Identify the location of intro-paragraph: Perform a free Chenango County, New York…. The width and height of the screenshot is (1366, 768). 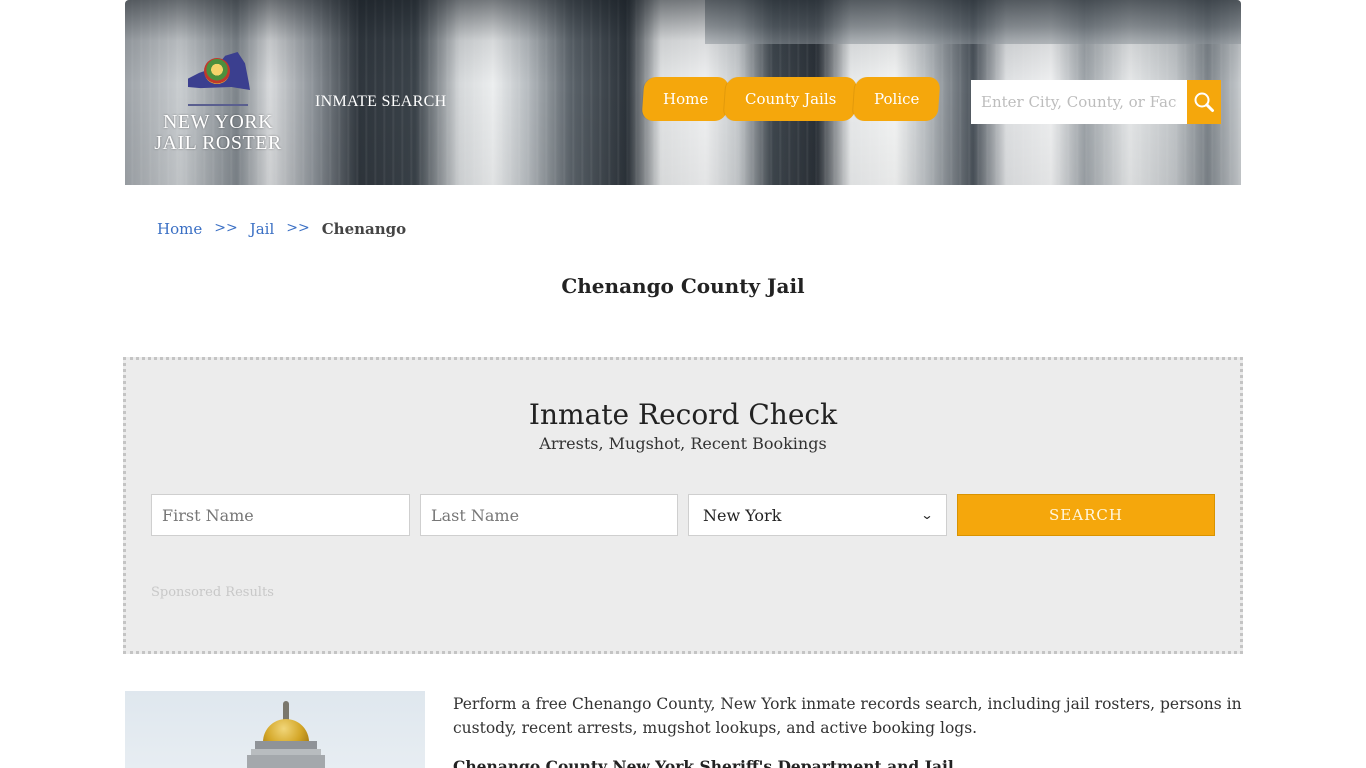
(847, 716).